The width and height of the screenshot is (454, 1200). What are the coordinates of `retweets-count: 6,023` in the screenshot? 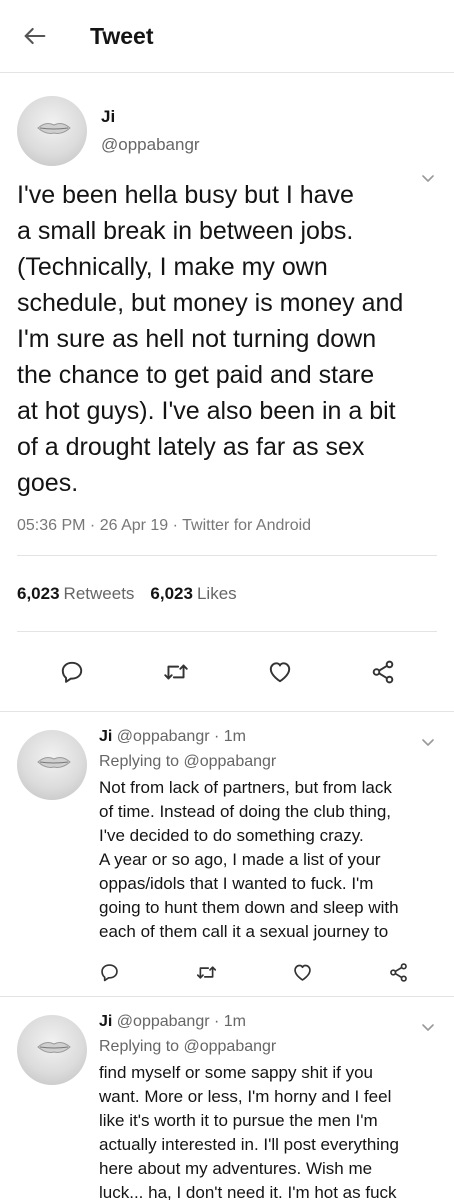 It's located at (38, 593).